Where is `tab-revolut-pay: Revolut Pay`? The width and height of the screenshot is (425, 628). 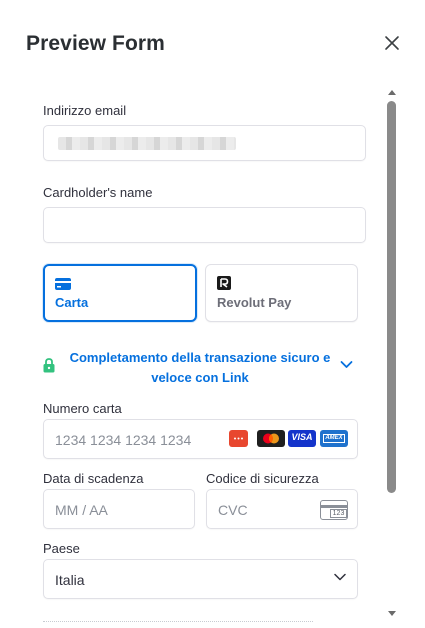
tab-revolut-pay: Revolut Pay is located at coordinates (281, 293).